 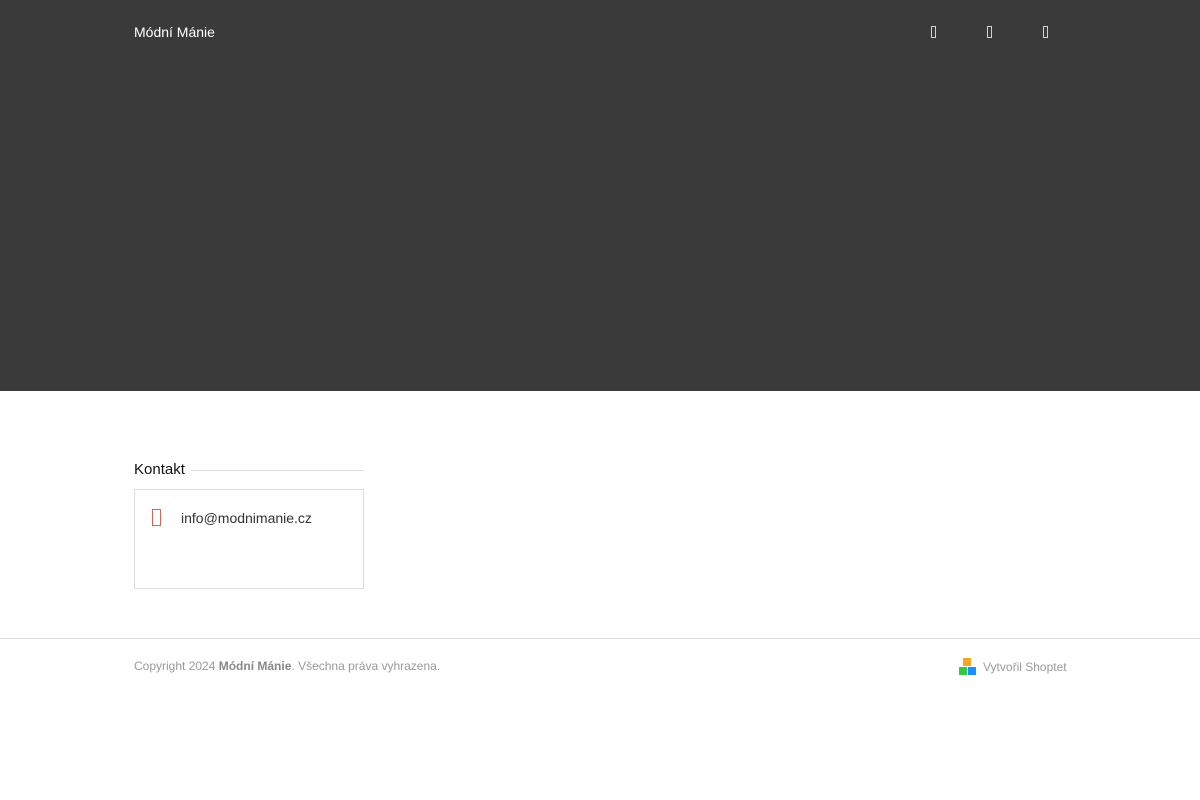 What do you see at coordinates (246, 518) in the screenshot?
I see `contact-email-link: info@modnimanie.cz` at bounding box center [246, 518].